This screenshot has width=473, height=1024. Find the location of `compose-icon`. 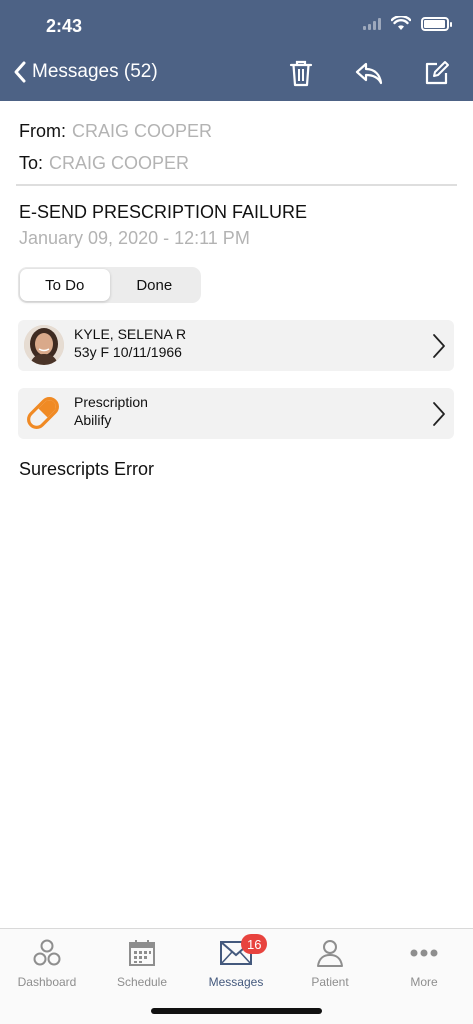

compose-icon is located at coordinates (437, 73).